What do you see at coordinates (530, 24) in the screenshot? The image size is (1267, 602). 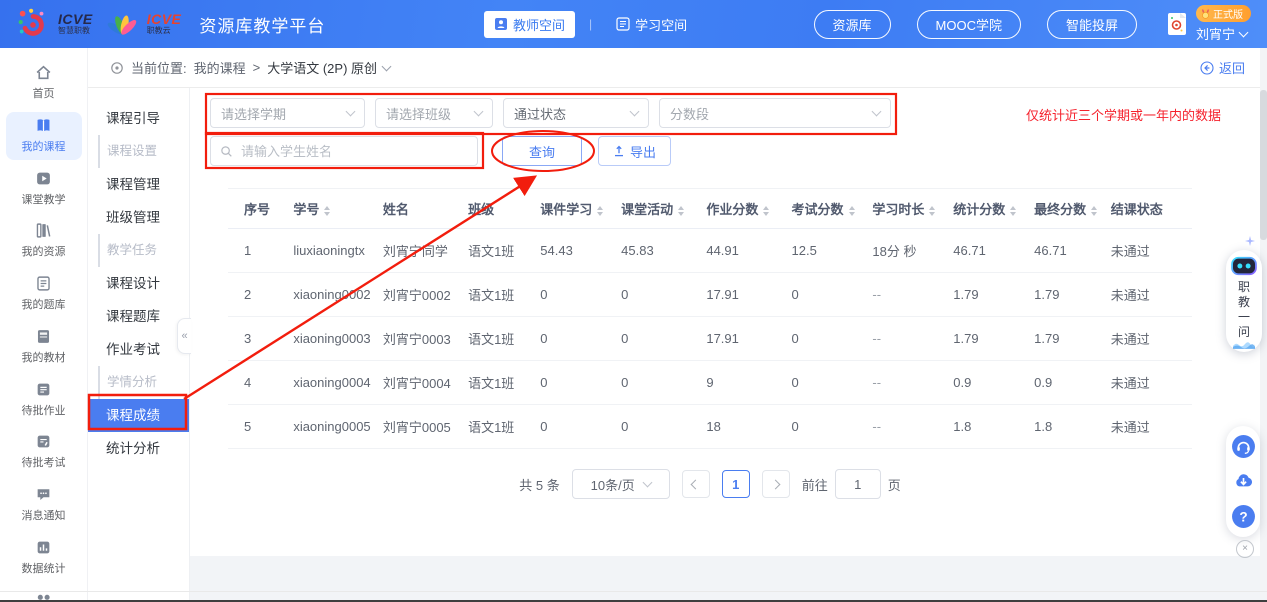 I see `teacher-space-tab: 教师空间` at bounding box center [530, 24].